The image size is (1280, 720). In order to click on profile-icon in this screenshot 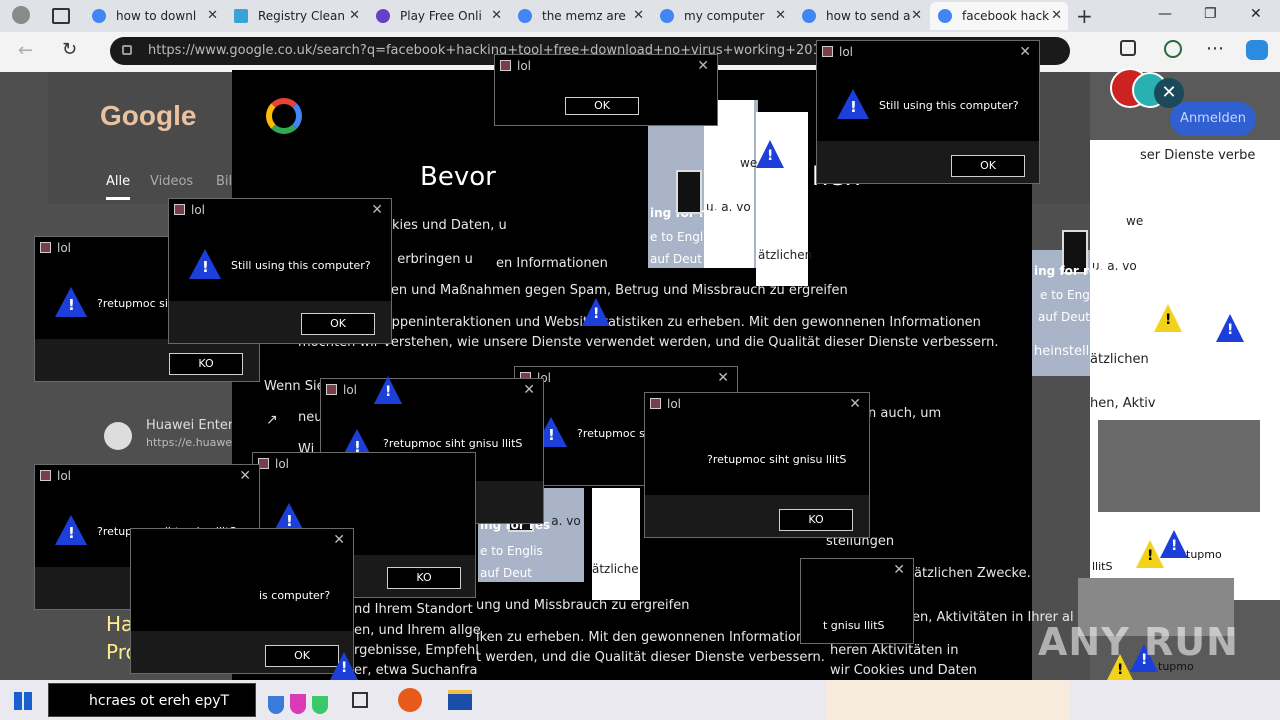, I will do `click(21, 15)`.